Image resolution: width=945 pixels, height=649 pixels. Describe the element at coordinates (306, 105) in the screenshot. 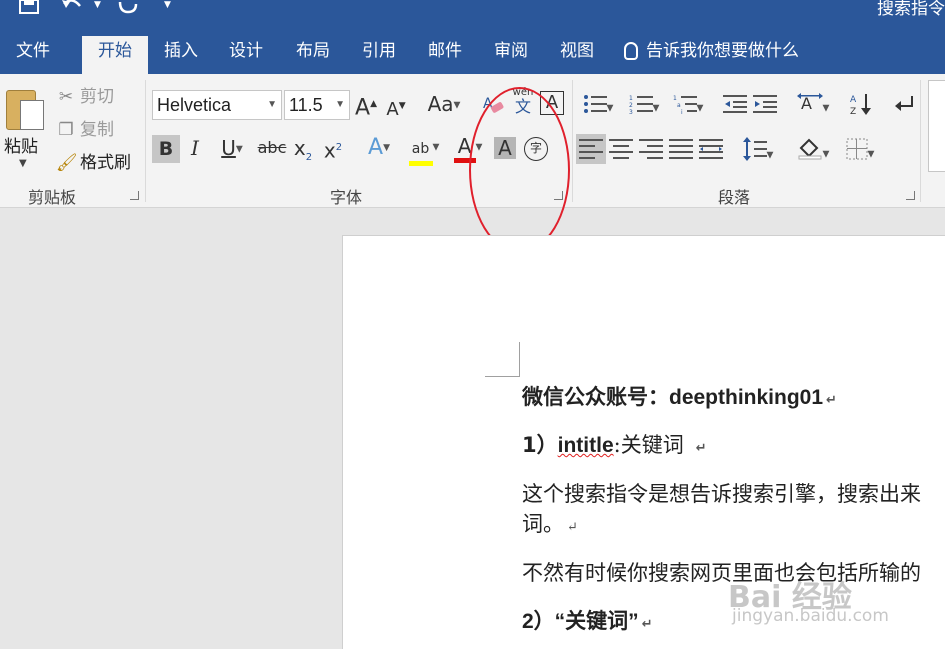

I see `font-size-value: 11.5` at that location.